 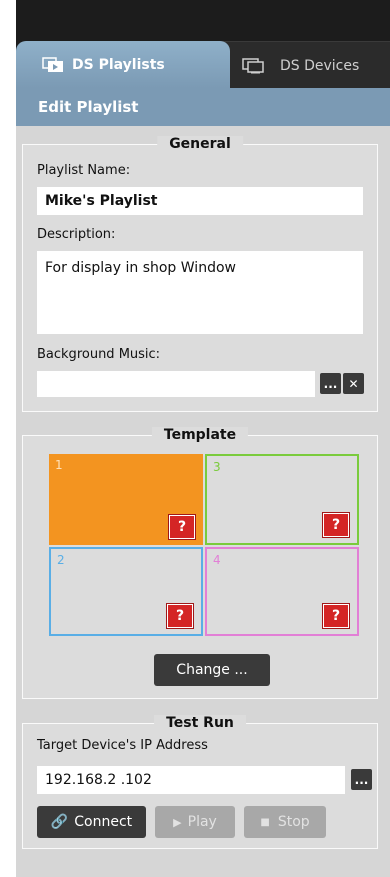 I want to click on connect-button: 🔗 Connect, so click(x=91, y=822).